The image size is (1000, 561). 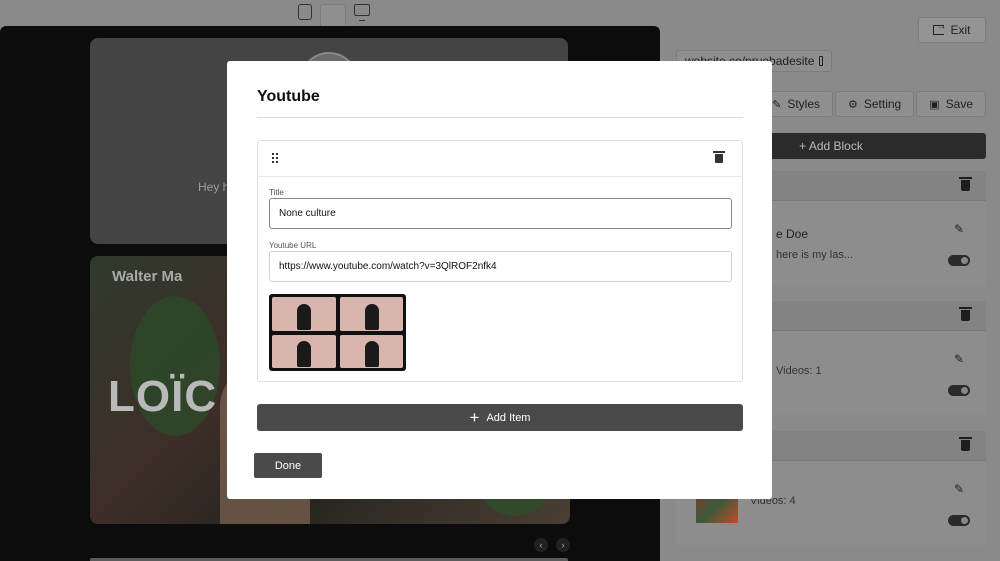 I want to click on hero-subtitle: Walter Ma, so click(x=147, y=276).